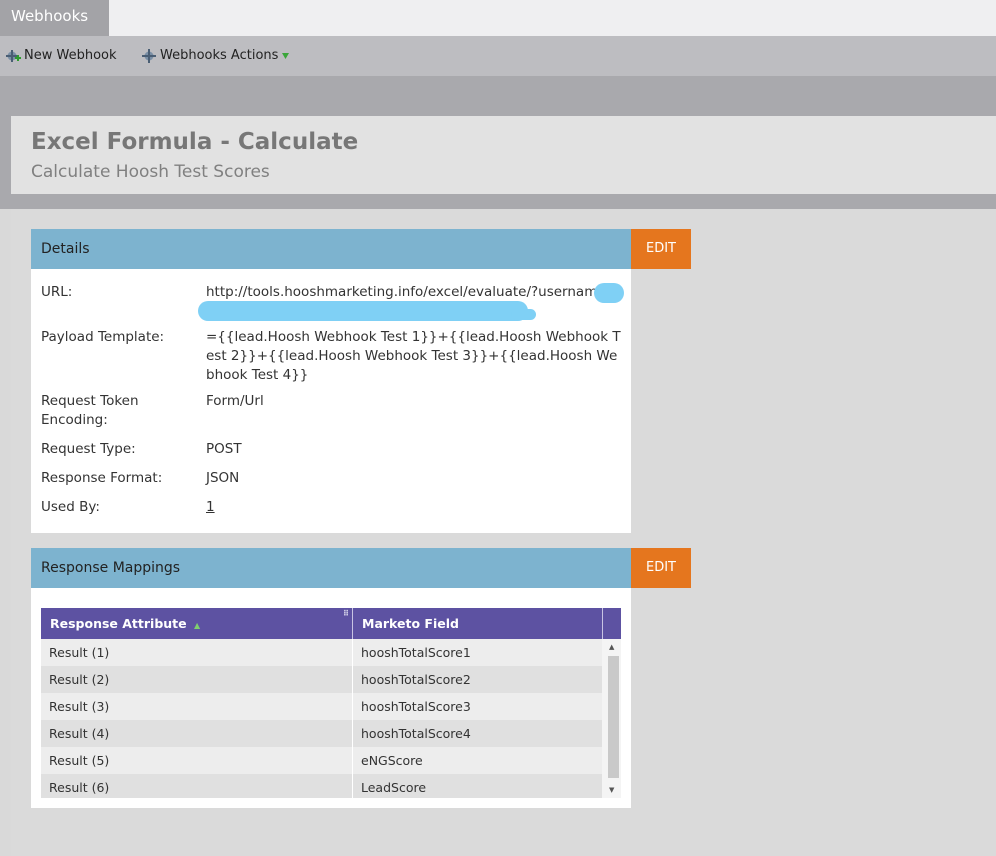  Describe the element at coordinates (79, 706) in the screenshot. I see `attribute-cell: Result (3)` at that location.